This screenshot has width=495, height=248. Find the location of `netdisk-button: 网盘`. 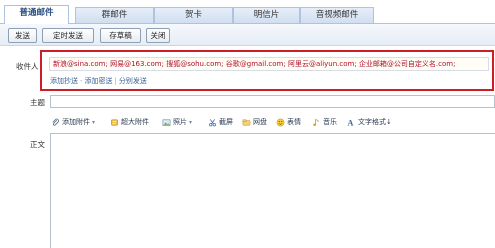

netdisk-button: 网盘 is located at coordinates (254, 122).